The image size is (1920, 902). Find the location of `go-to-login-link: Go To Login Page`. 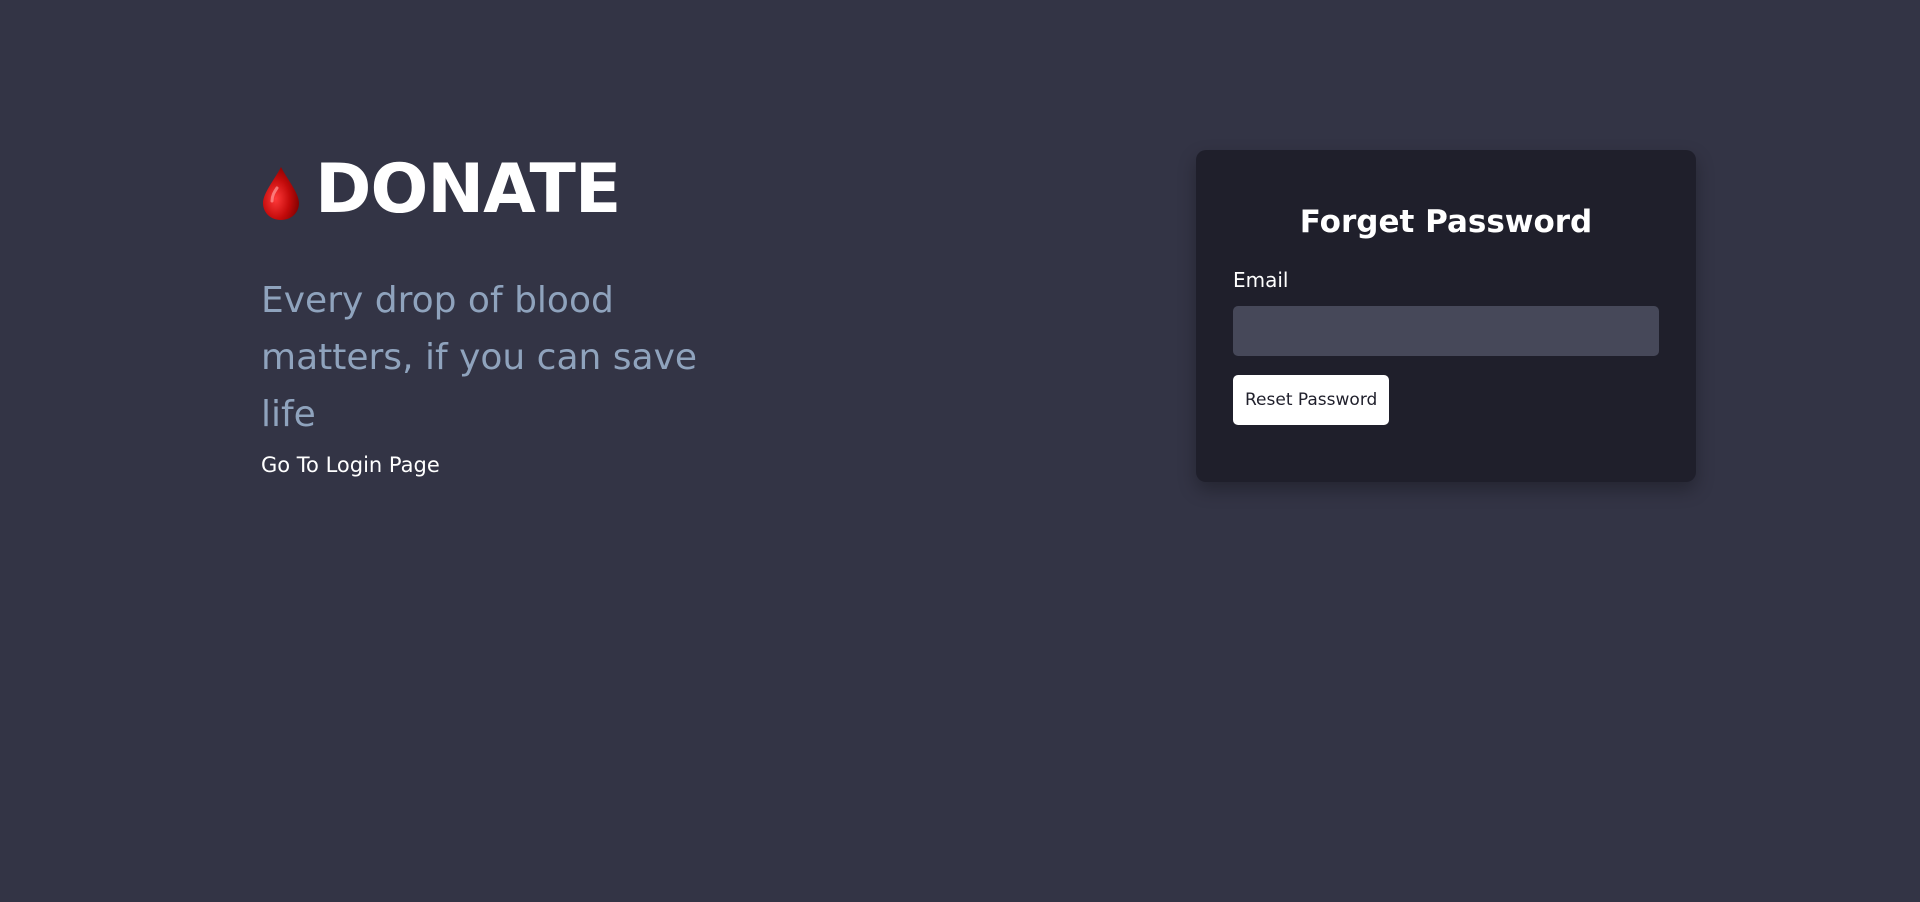

go-to-login-link: Go To Login Page is located at coordinates (350, 465).